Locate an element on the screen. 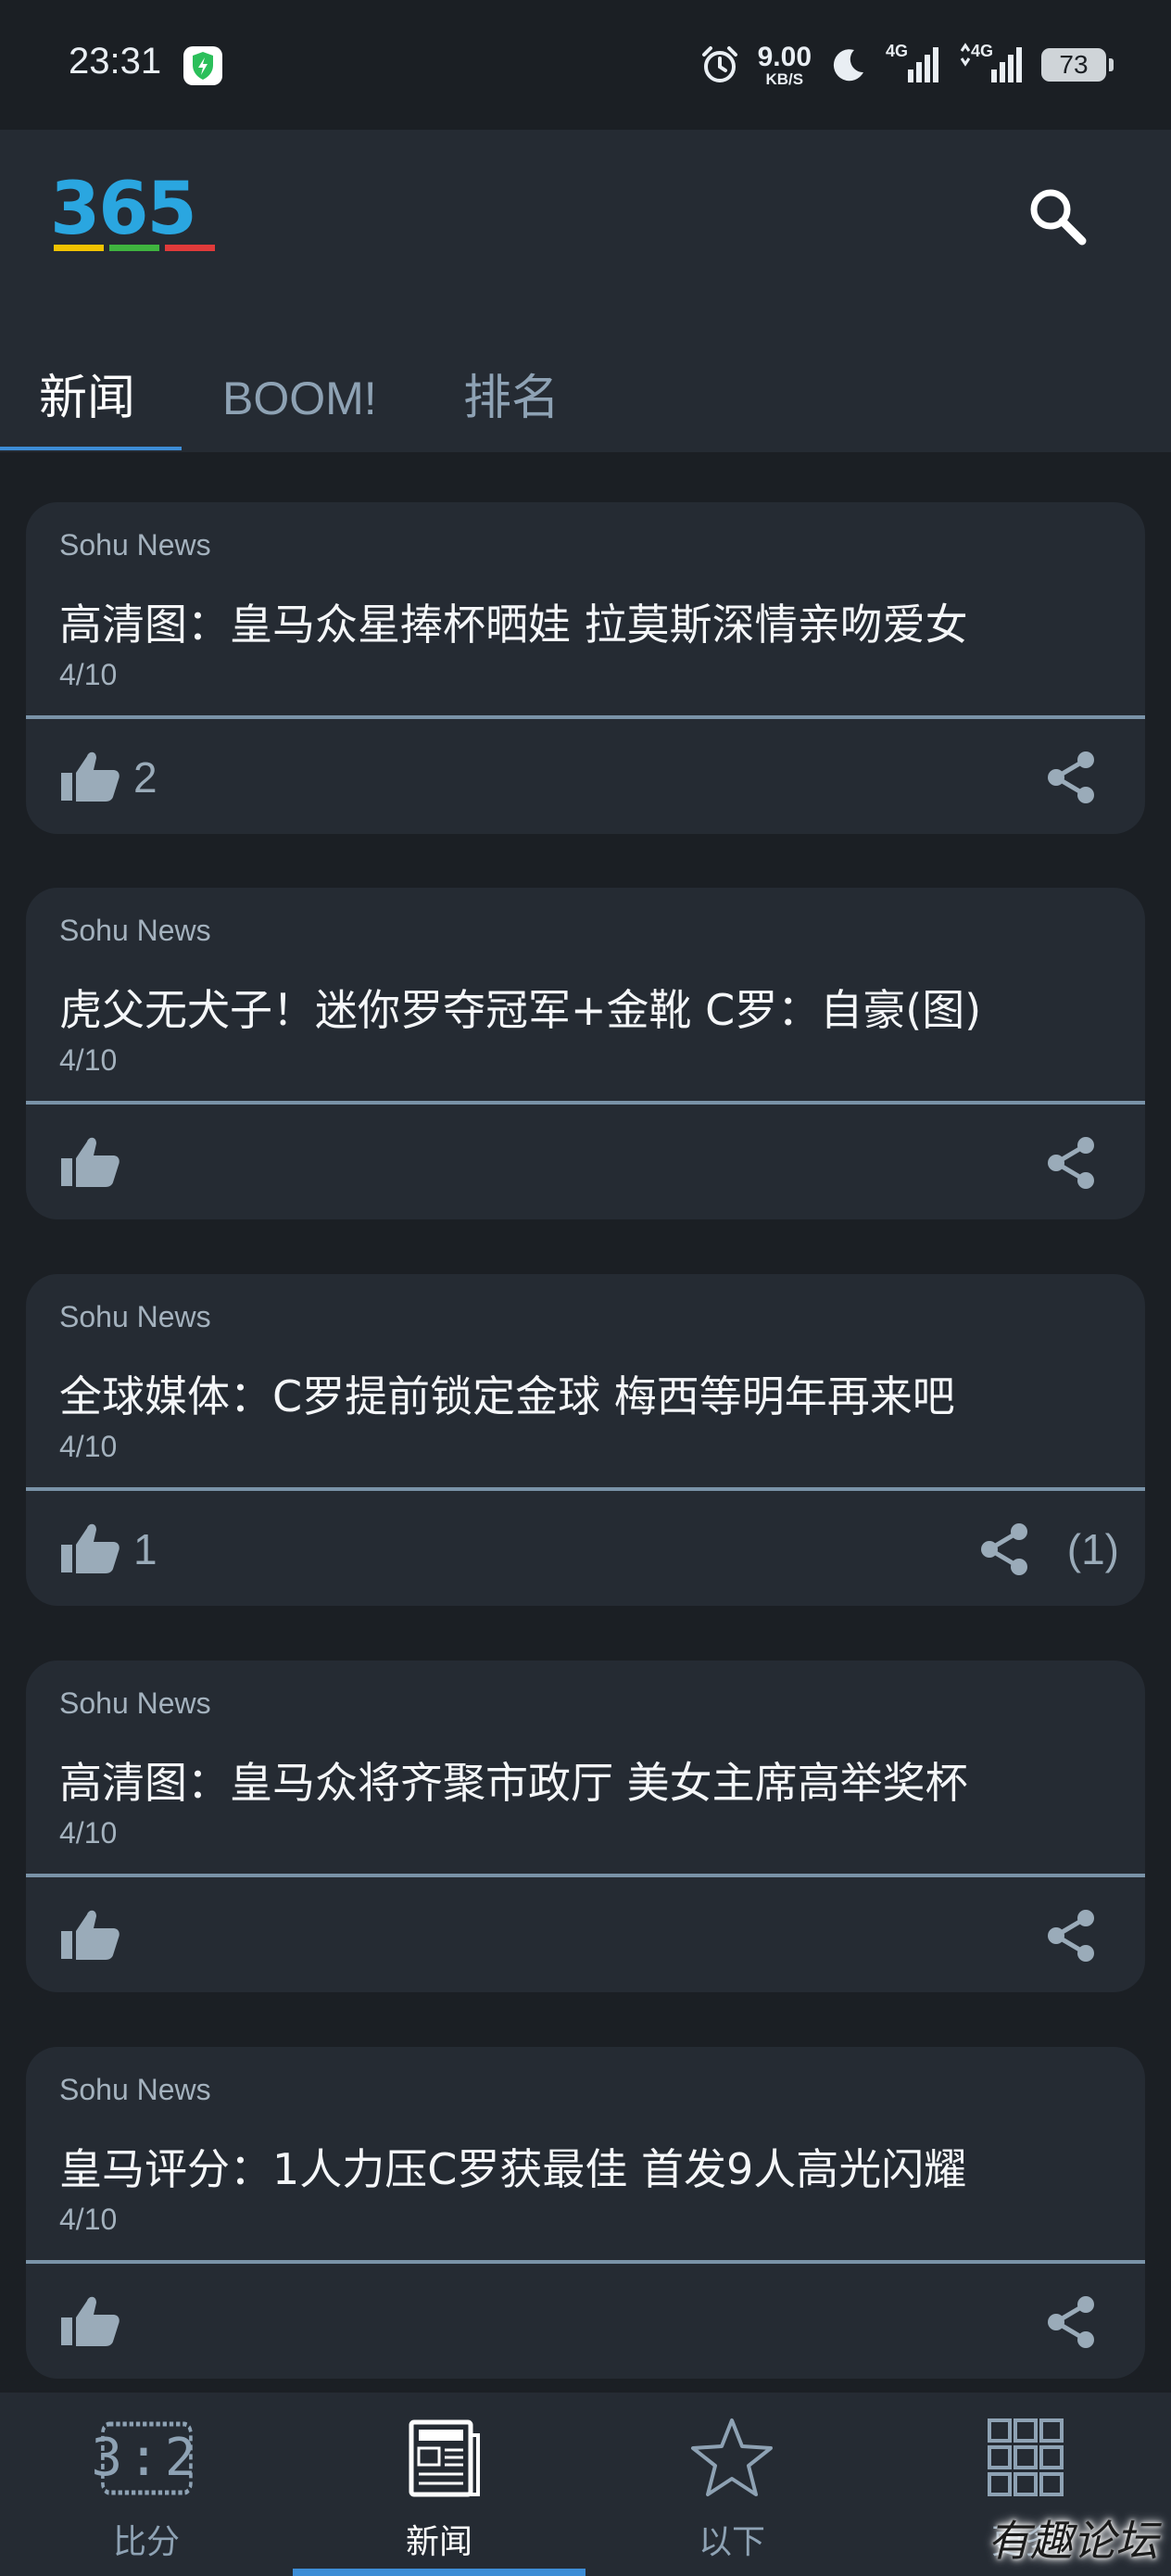  search-icon is located at coordinates (1059, 218).